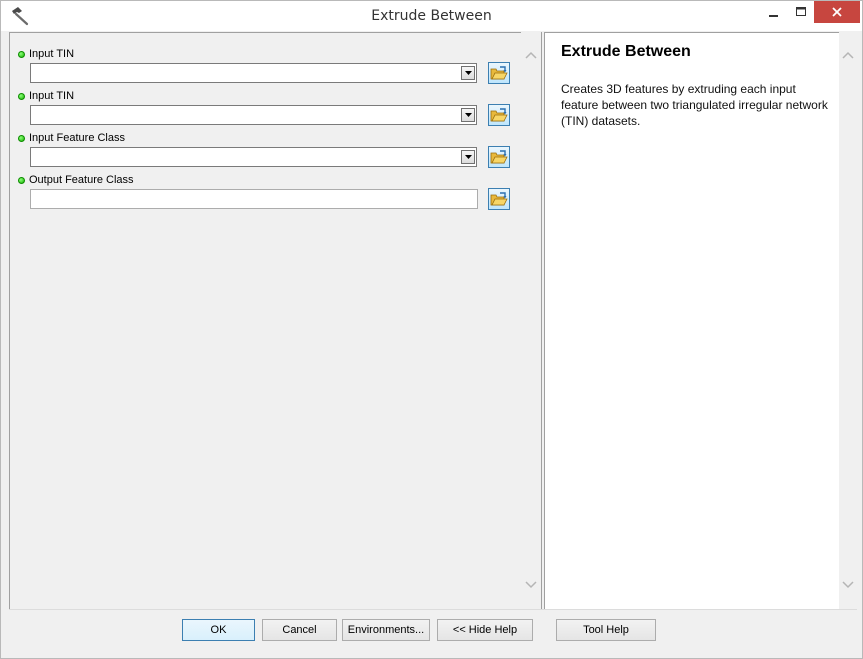  I want to click on browse-button-output-feature-class, so click(499, 199).